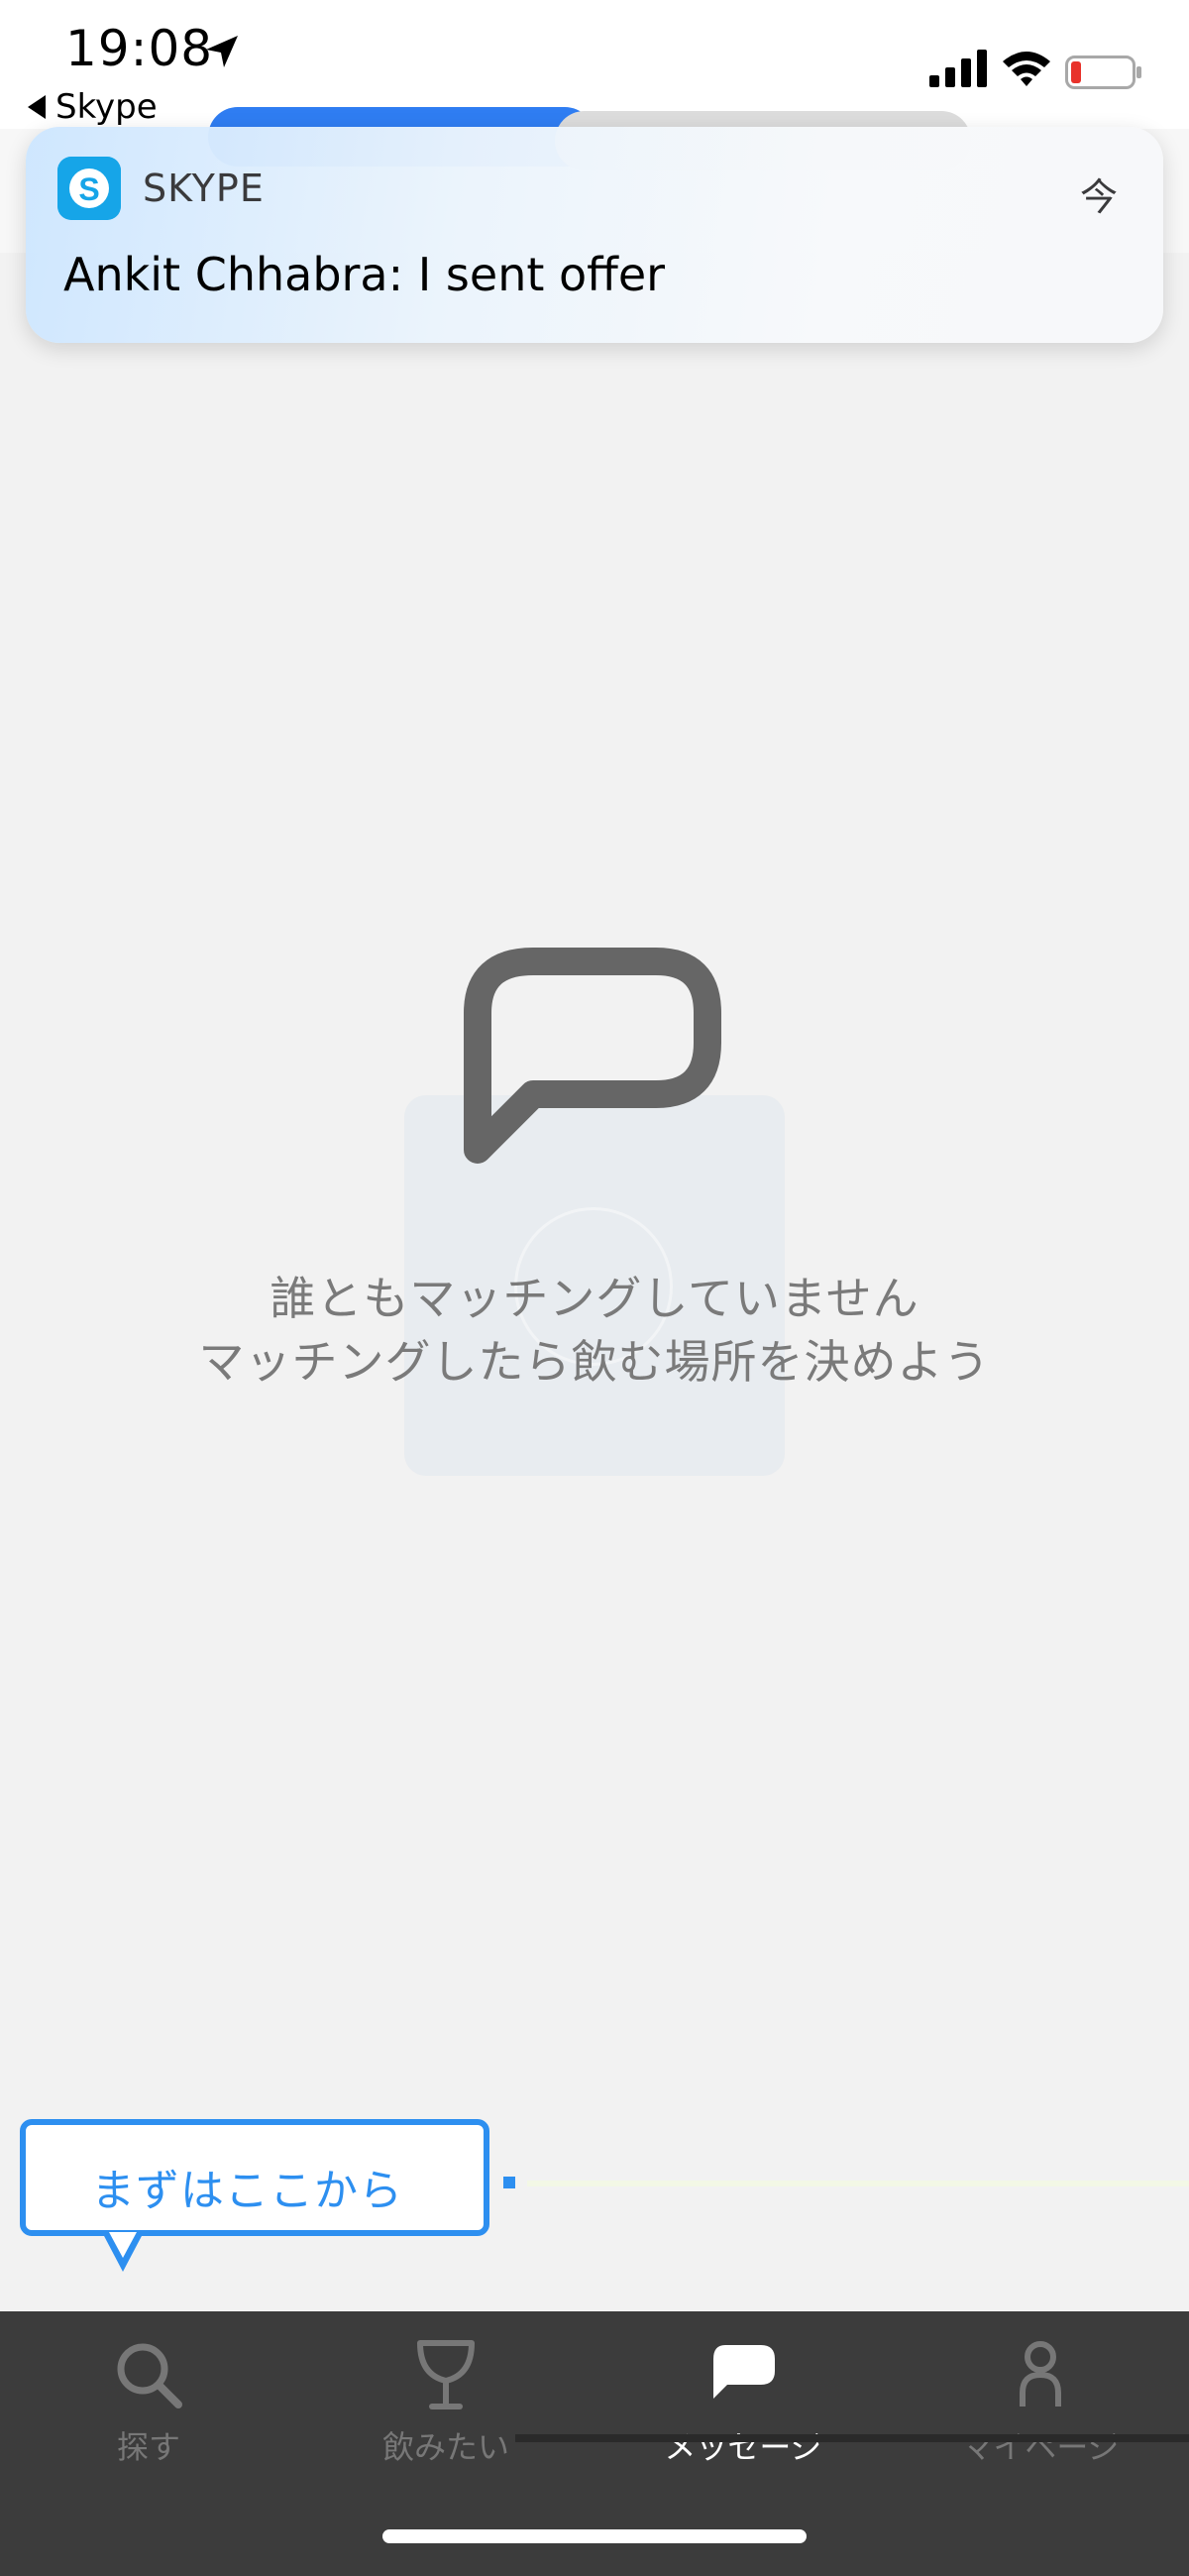 The height and width of the screenshot is (2576, 1189). Describe the element at coordinates (858, 2183) in the screenshot. I see `guide-line` at that location.